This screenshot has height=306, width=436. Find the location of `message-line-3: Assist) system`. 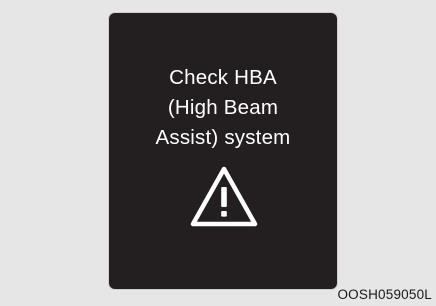

message-line-3: Assist) system is located at coordinates (223, 137).